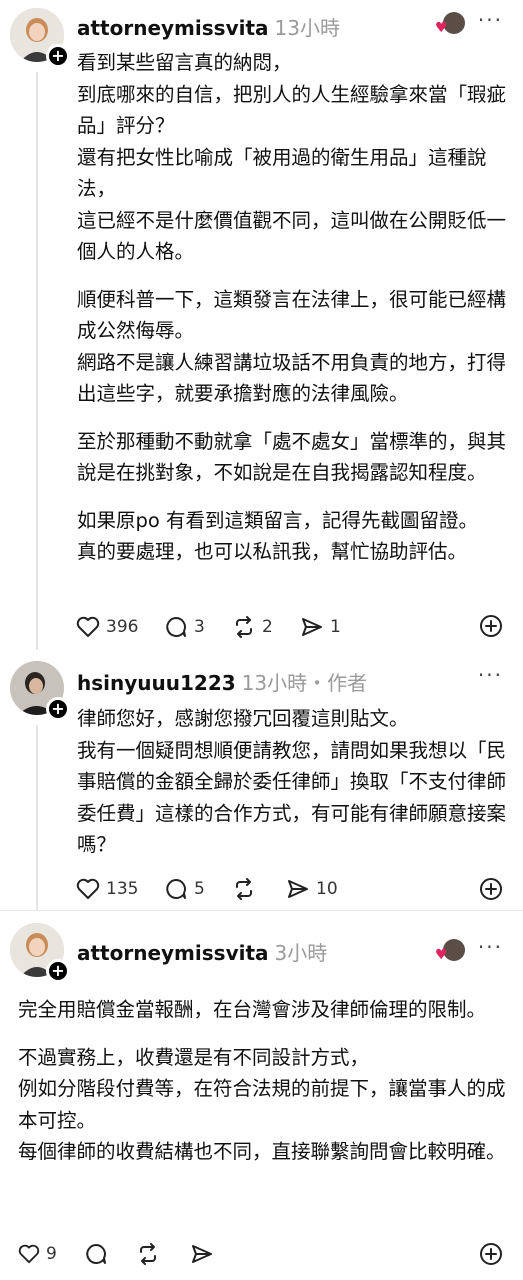  What do you see at coordinates (261, 910) in the screenshot?
I see `divider` at bounding box center [261, 910].